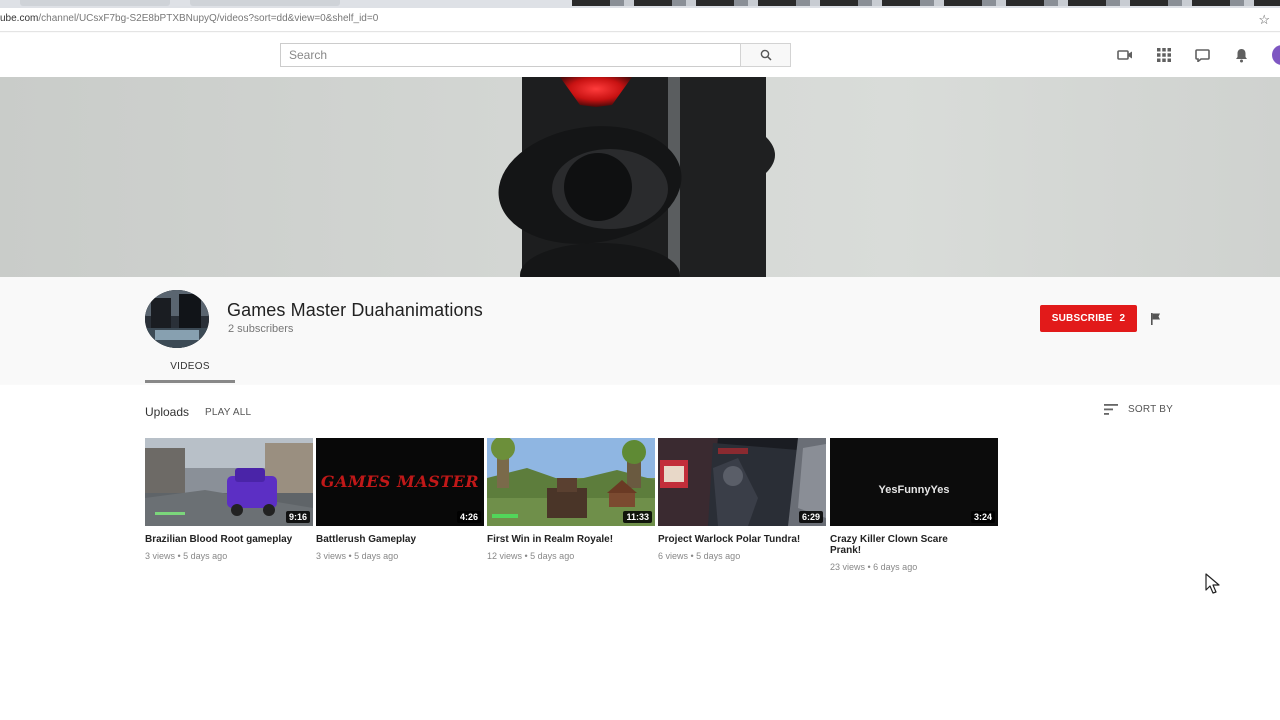  Describe the element at coordinates (742, 482) in the screenshot. I see `video-thumbnail: 6:29` at that location.